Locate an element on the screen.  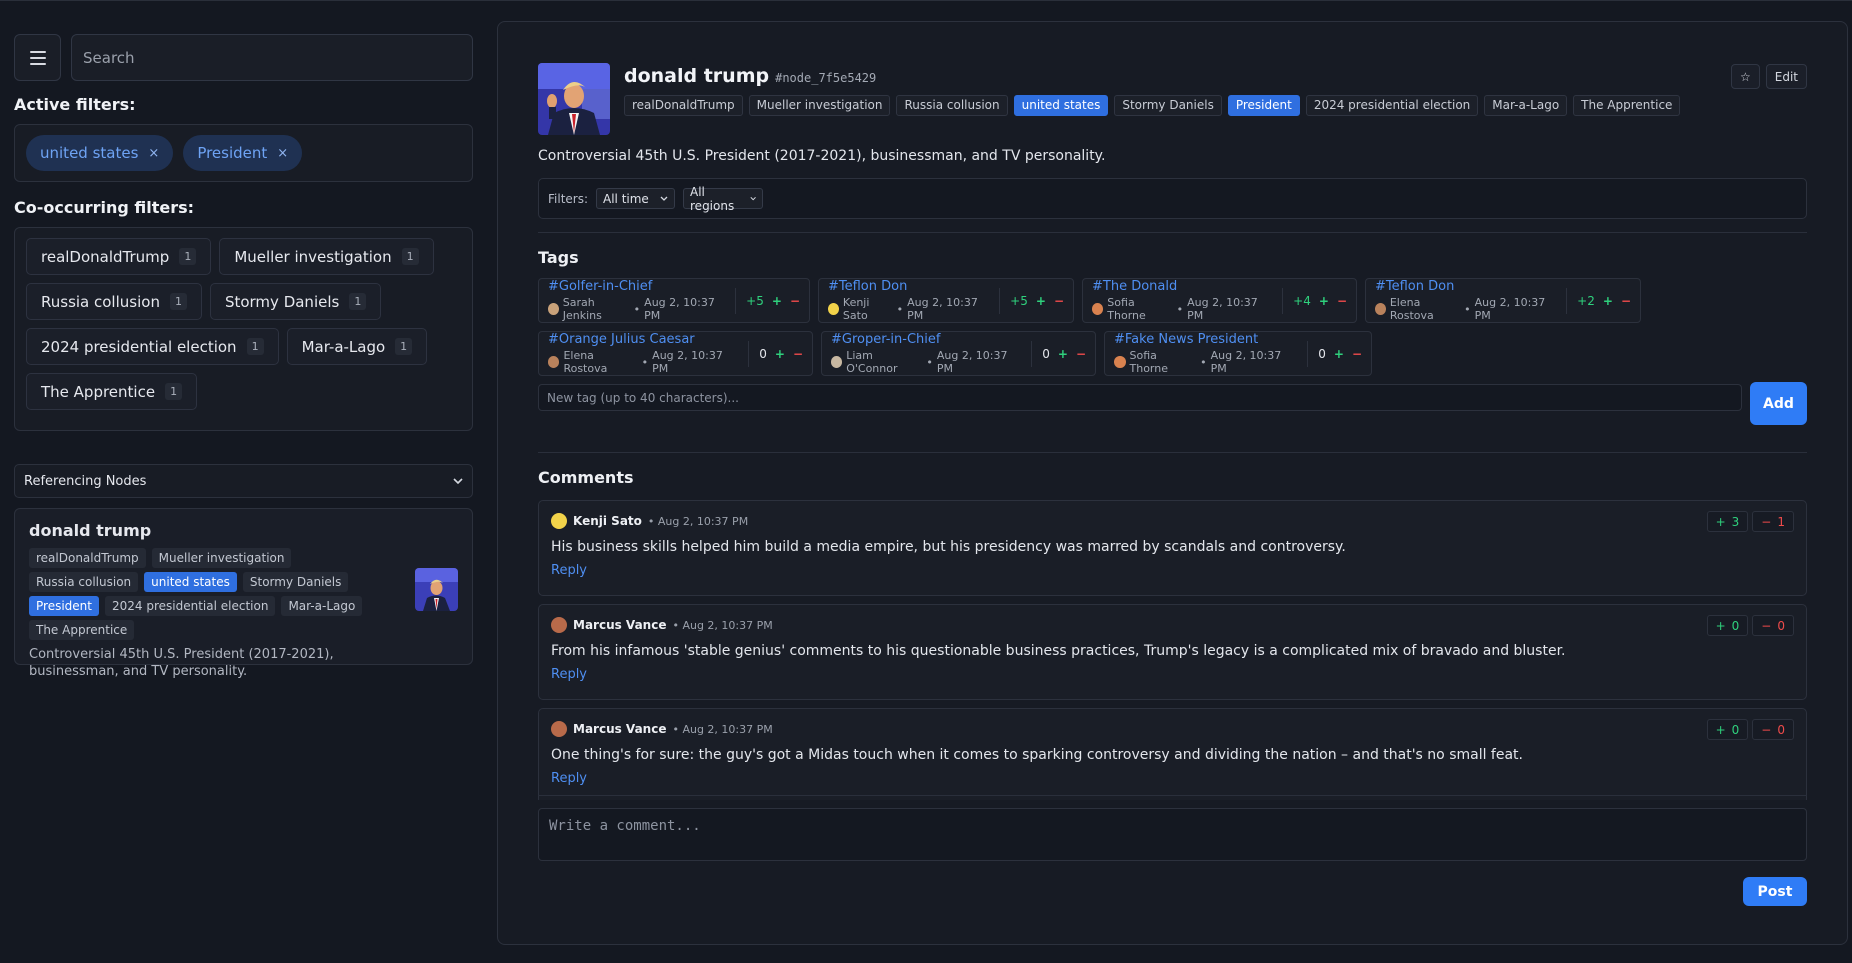
cooccurring-chip: realDonaldTrump 1 is located at coordinates (119, 256).